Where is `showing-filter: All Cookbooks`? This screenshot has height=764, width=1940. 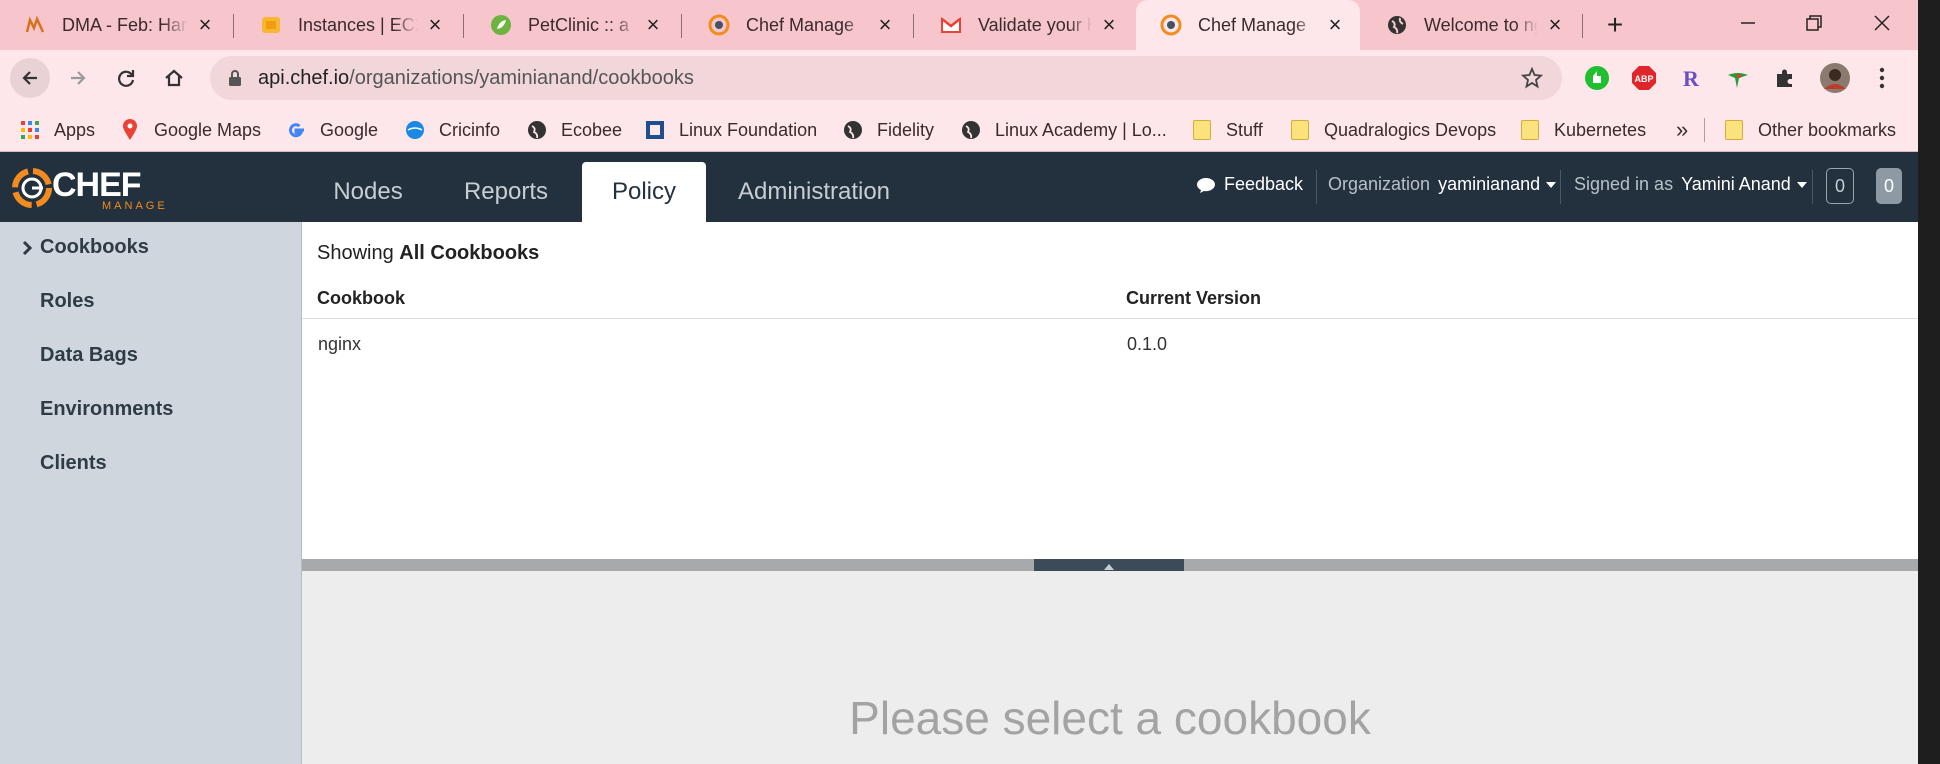 showing-filter: All Cookbooks is located at coordinates (469, 253).